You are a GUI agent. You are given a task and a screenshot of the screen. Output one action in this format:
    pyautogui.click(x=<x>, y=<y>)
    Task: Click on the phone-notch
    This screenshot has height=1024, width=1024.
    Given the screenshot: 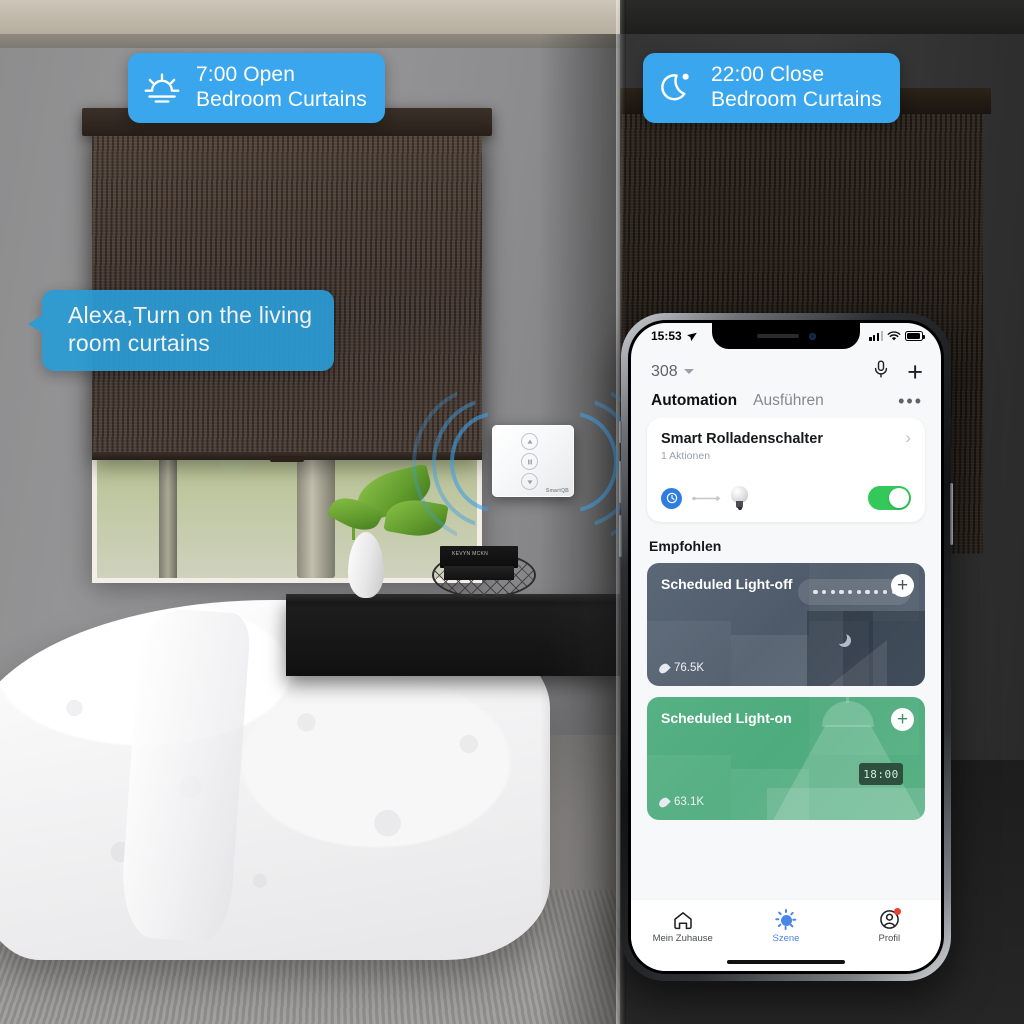 What is the action you would take?
    pyautogui.click(x=786, y=336)
    